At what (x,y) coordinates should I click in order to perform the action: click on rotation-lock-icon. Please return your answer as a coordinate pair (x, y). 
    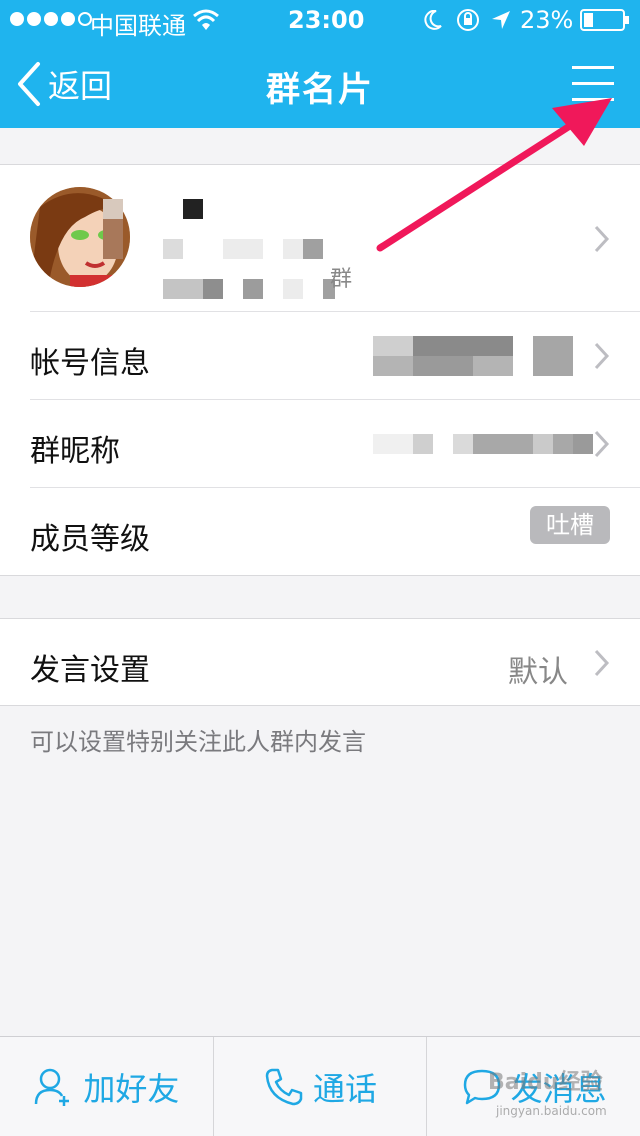
    Looking at the image, I should click on (468, 20).